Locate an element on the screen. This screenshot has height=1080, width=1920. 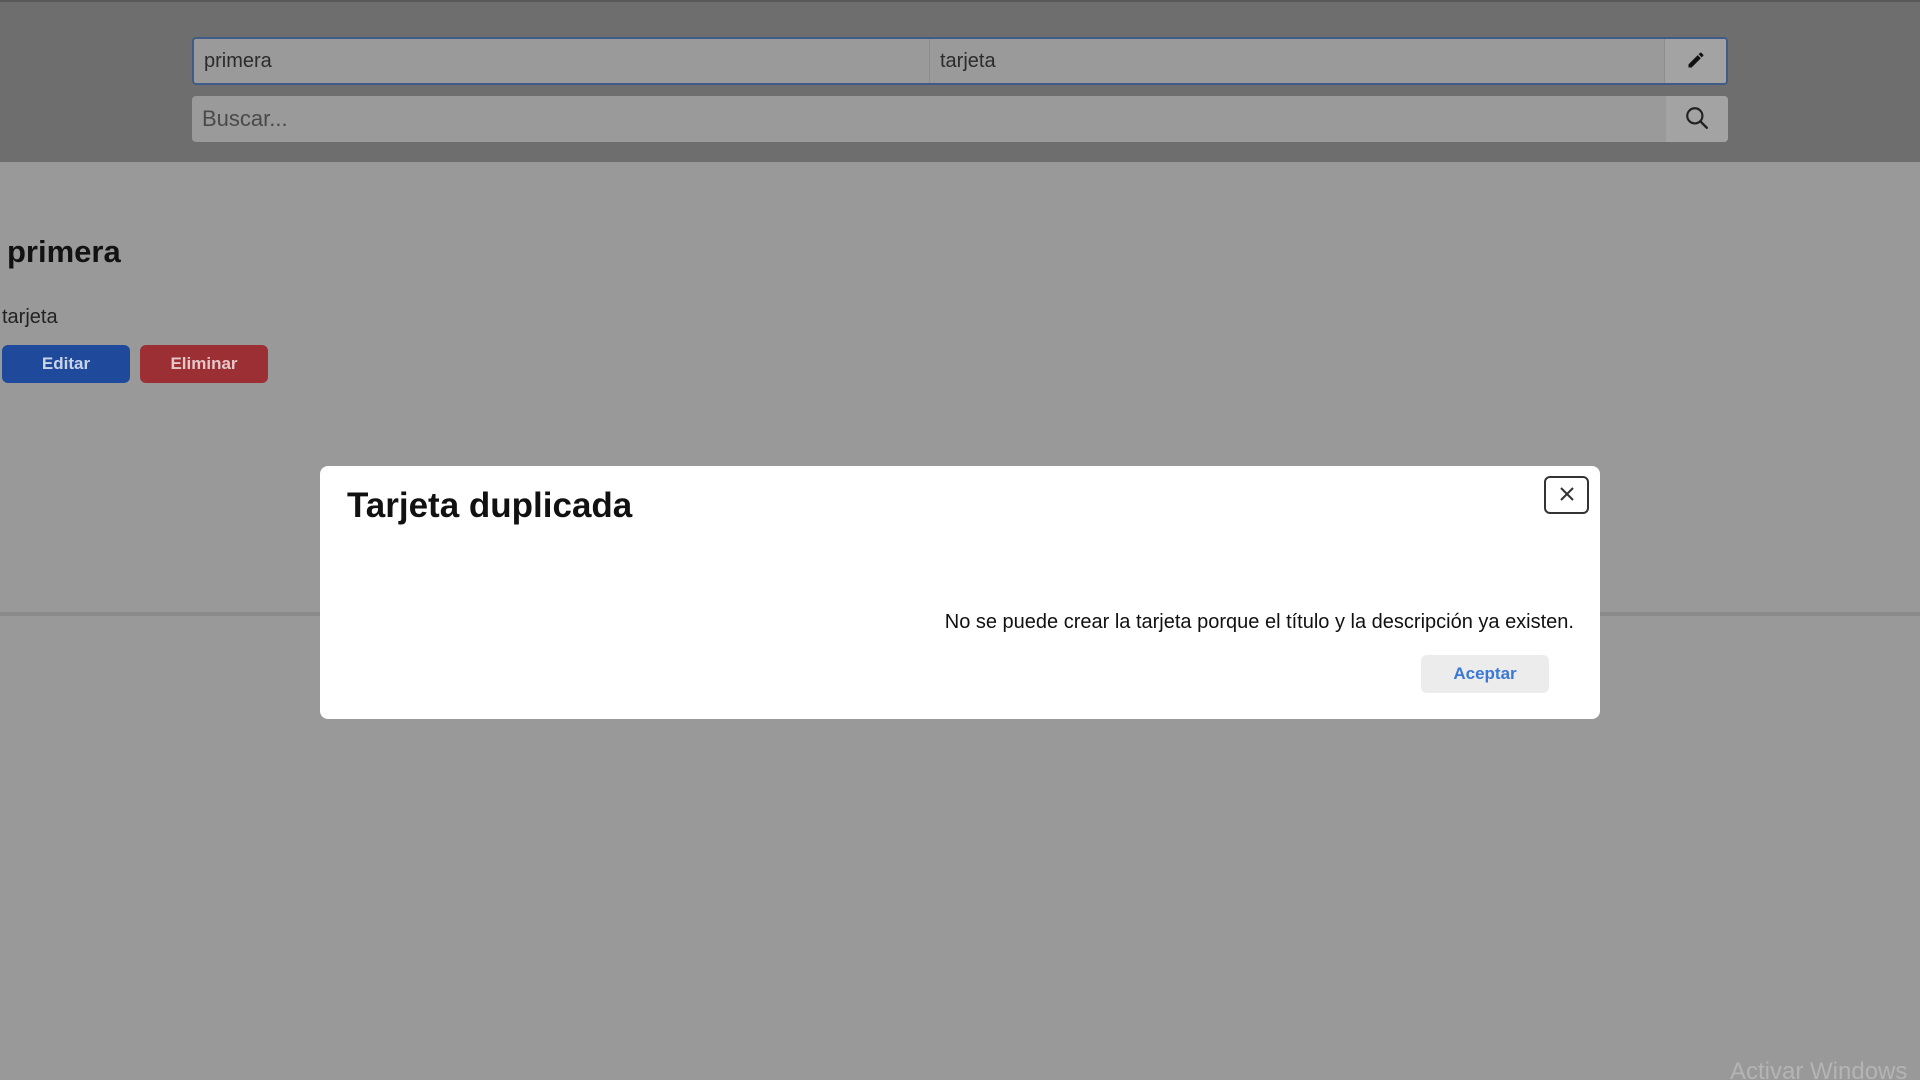
search-bar is located at coordinates (960, 119).